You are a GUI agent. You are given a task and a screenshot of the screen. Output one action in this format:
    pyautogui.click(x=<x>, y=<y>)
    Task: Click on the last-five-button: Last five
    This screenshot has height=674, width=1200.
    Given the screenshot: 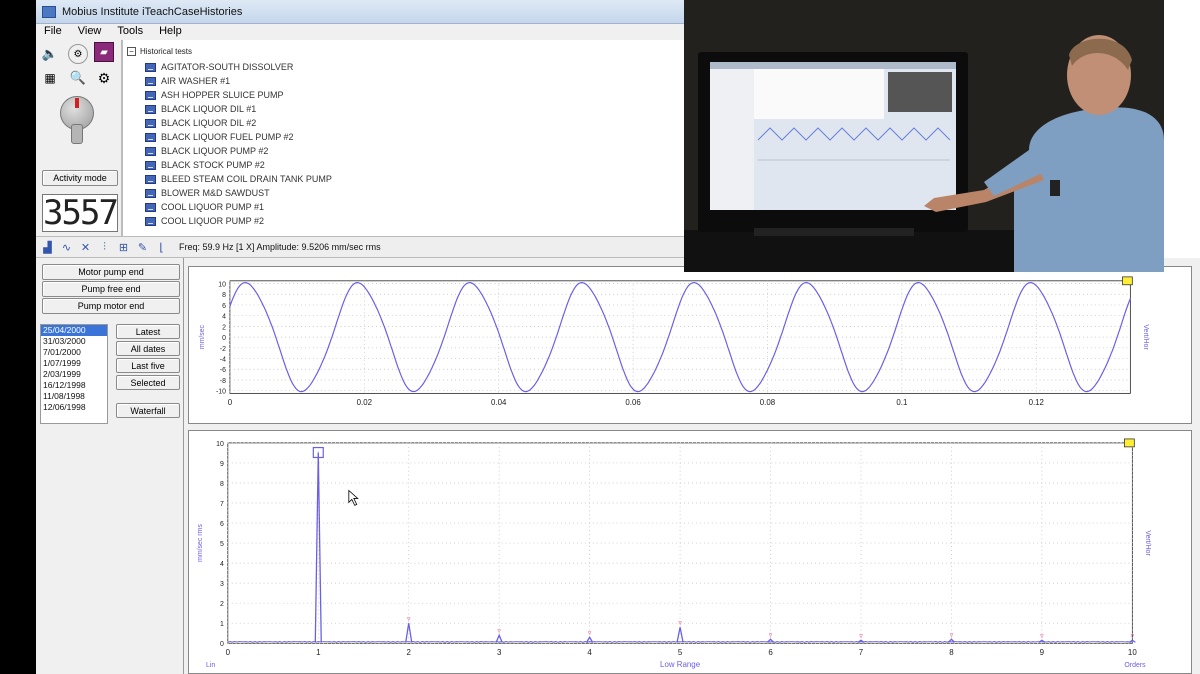 What is the action you would take?
    pyautogui.click(x=148, y=365)
    